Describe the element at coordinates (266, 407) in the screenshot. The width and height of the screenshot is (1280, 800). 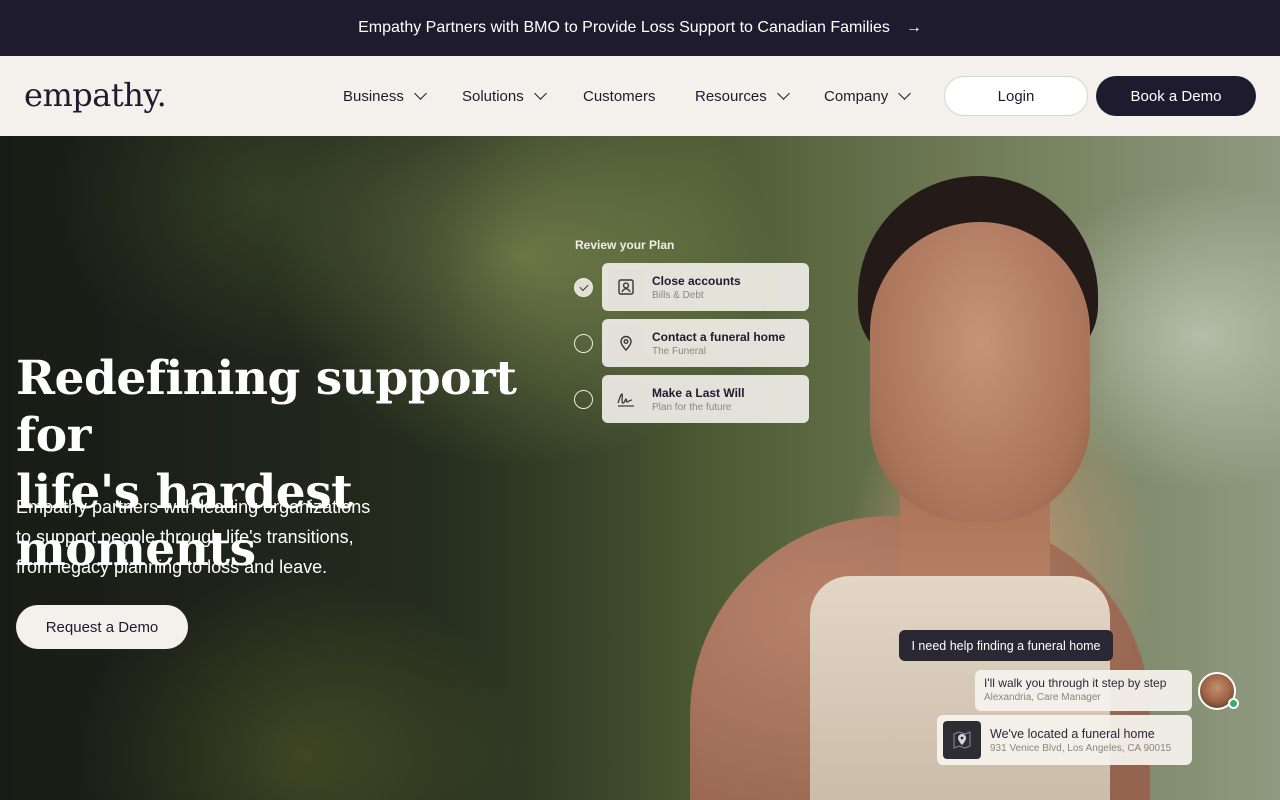
I see `hero-title-line-1: Redefining support for` at that location.